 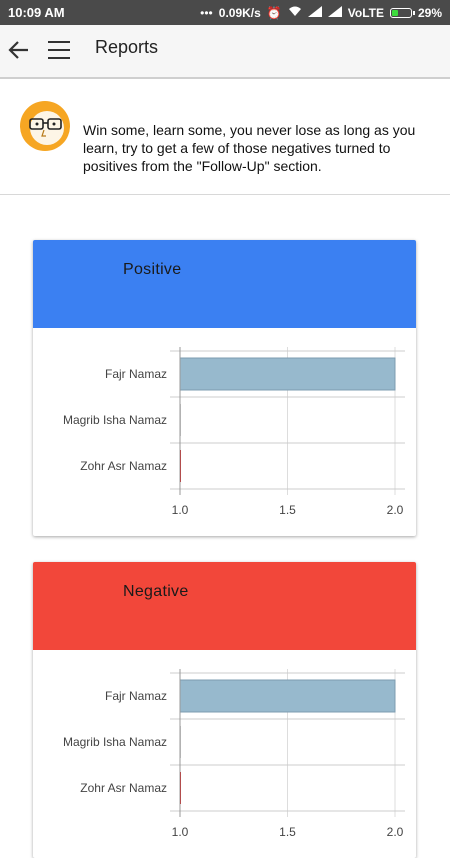 What do you see at coordinates (59, 50) in the screenshot?
I see `hamburger-menu-icon` at bounding box center [59, 50].